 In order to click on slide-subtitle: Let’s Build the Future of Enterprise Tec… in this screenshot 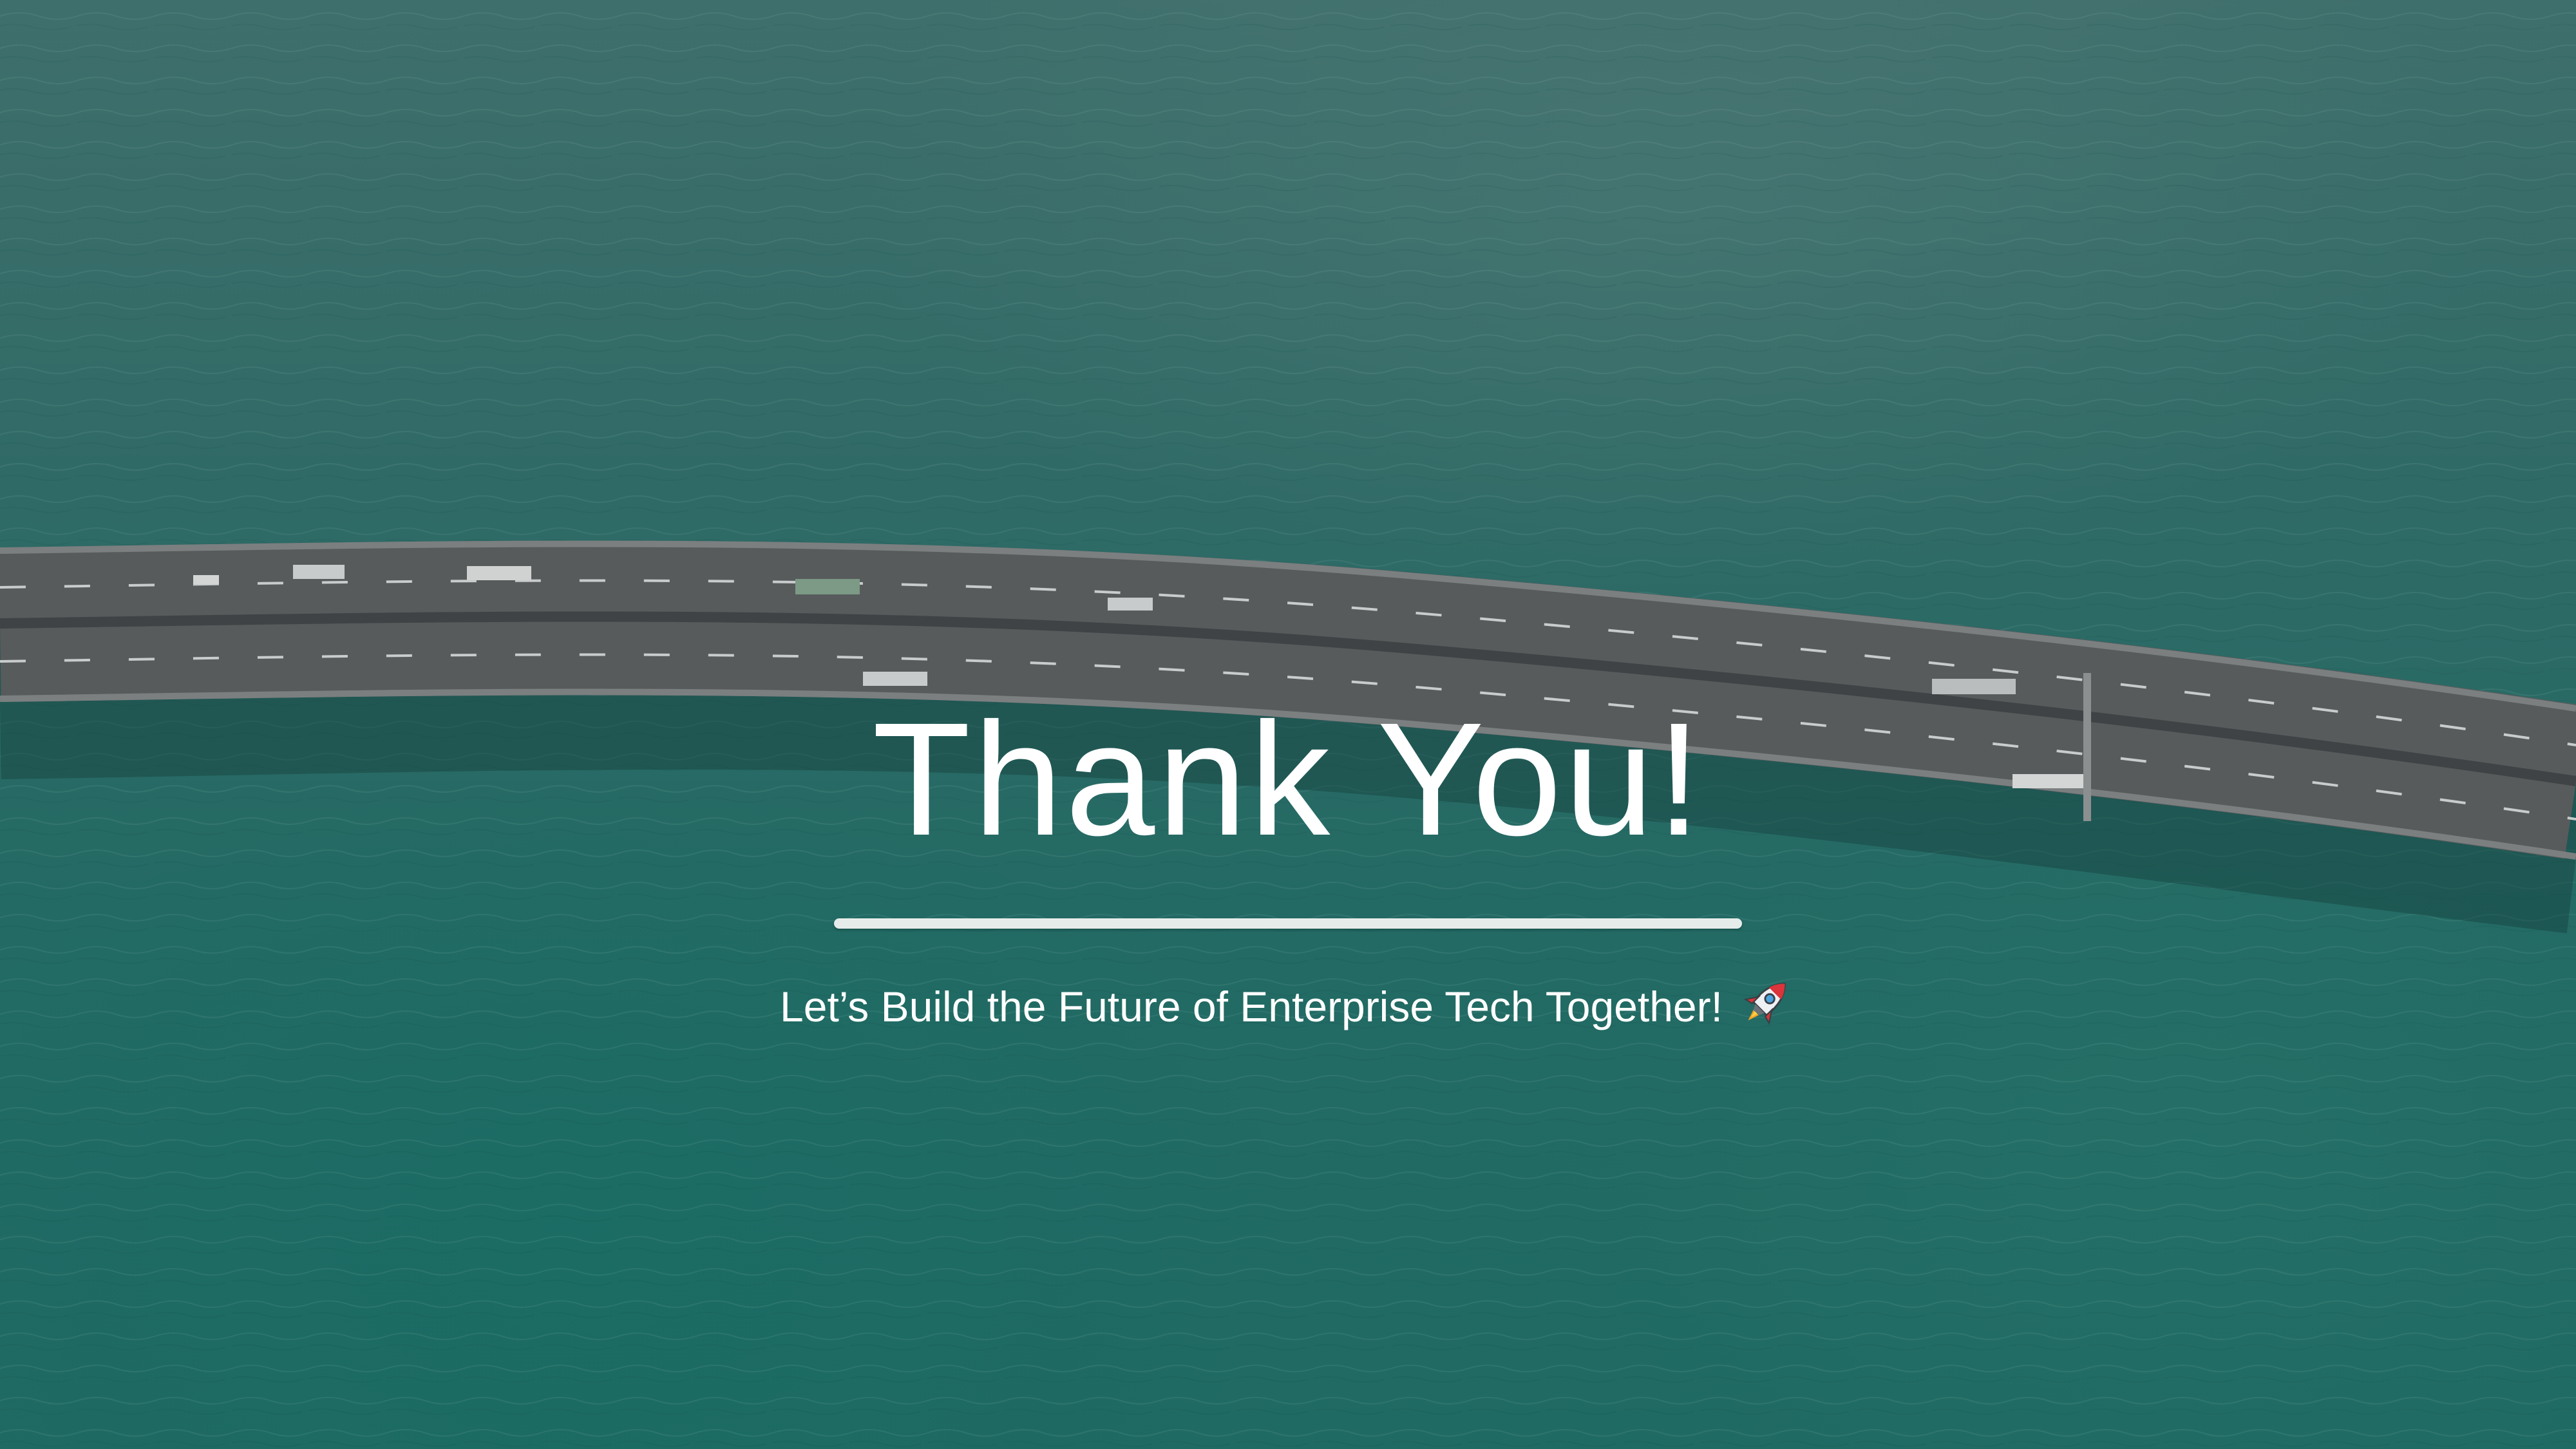, I will do `click(1252, 1007)`.